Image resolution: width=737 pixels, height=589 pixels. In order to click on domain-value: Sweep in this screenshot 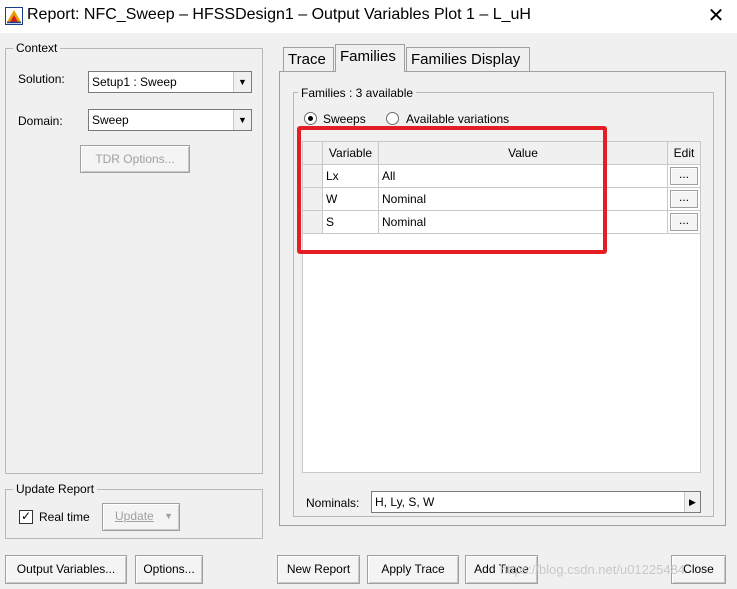, I will do `click(110, 120)`.